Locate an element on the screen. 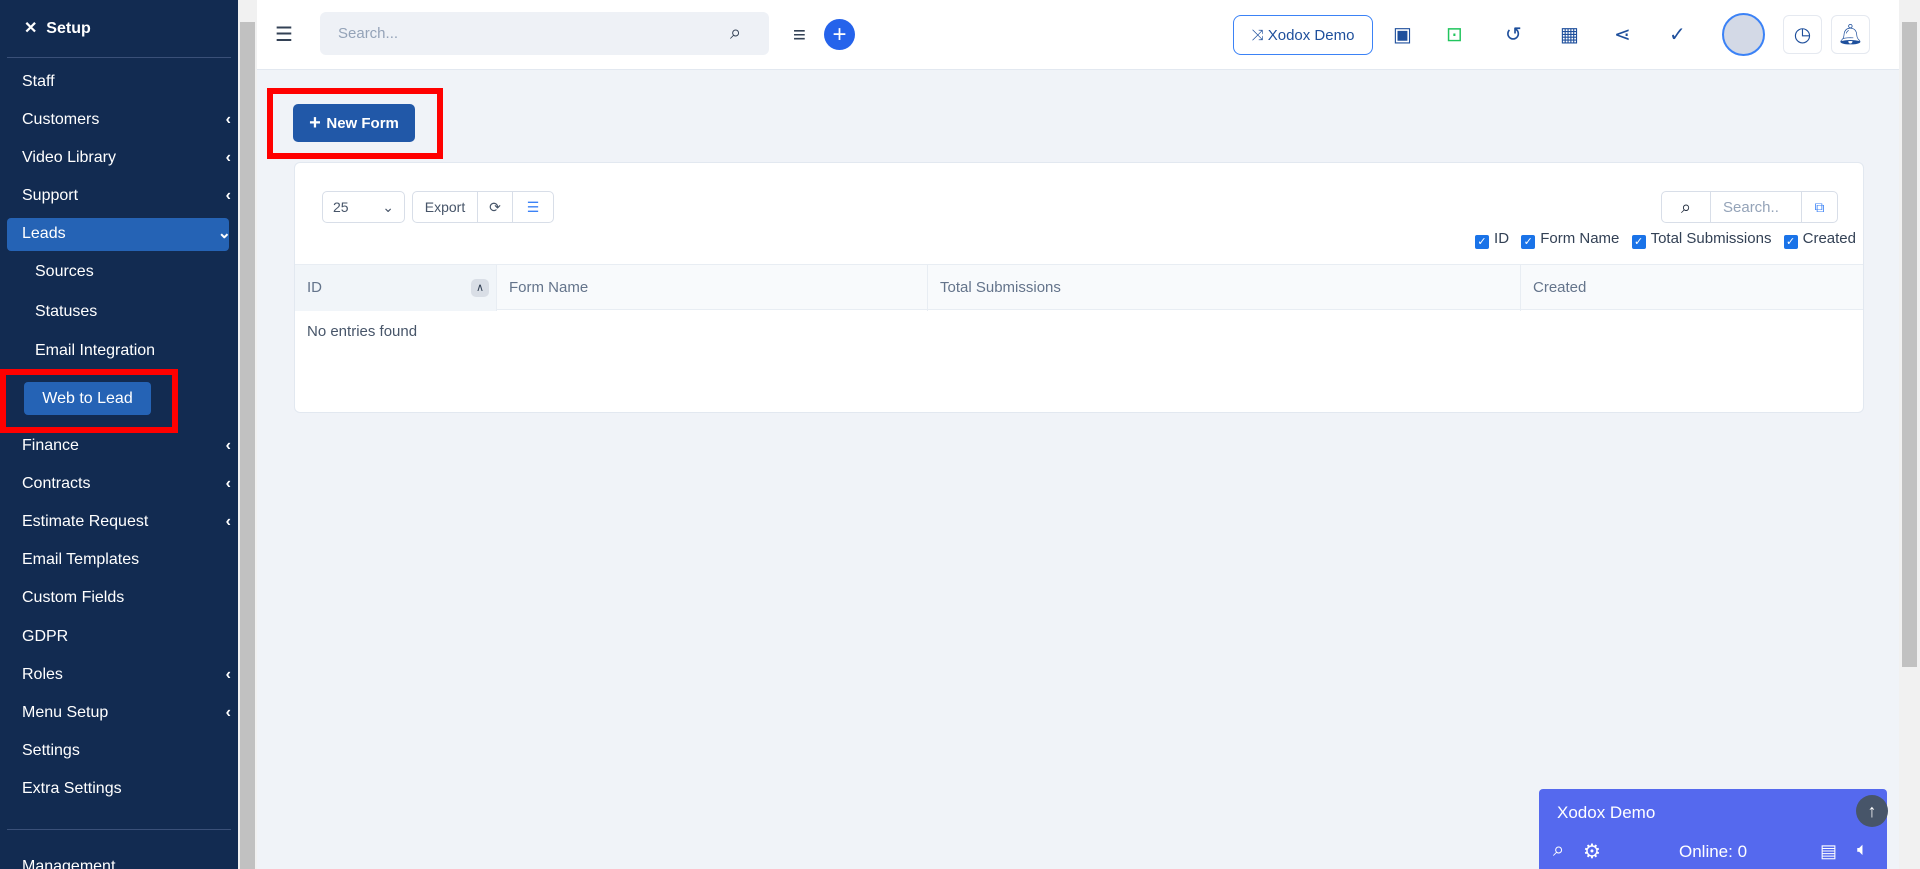 This screenshot has width=1920, height=869. clock-icon: ◷ is located at coordinates (1802, 34).